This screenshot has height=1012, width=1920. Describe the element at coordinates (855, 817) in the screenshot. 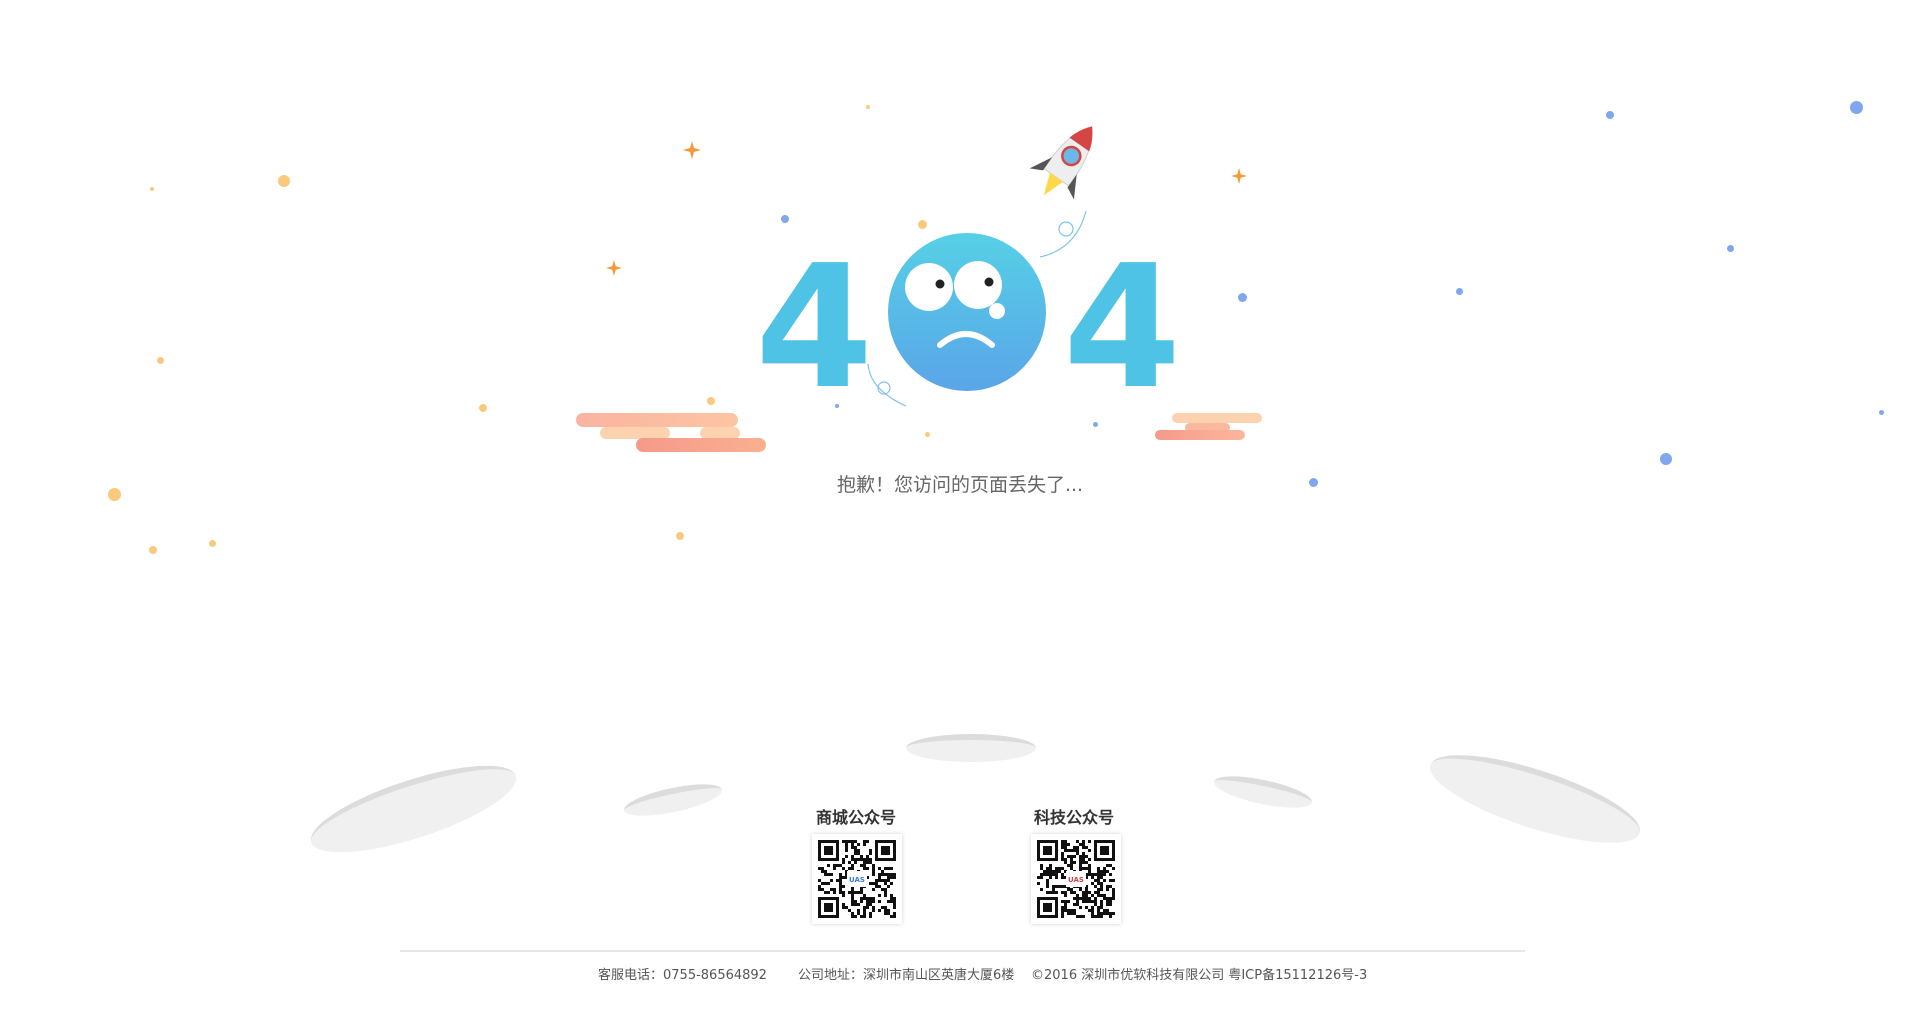

I see `qr-title-mall: 商城公众号` at that location.